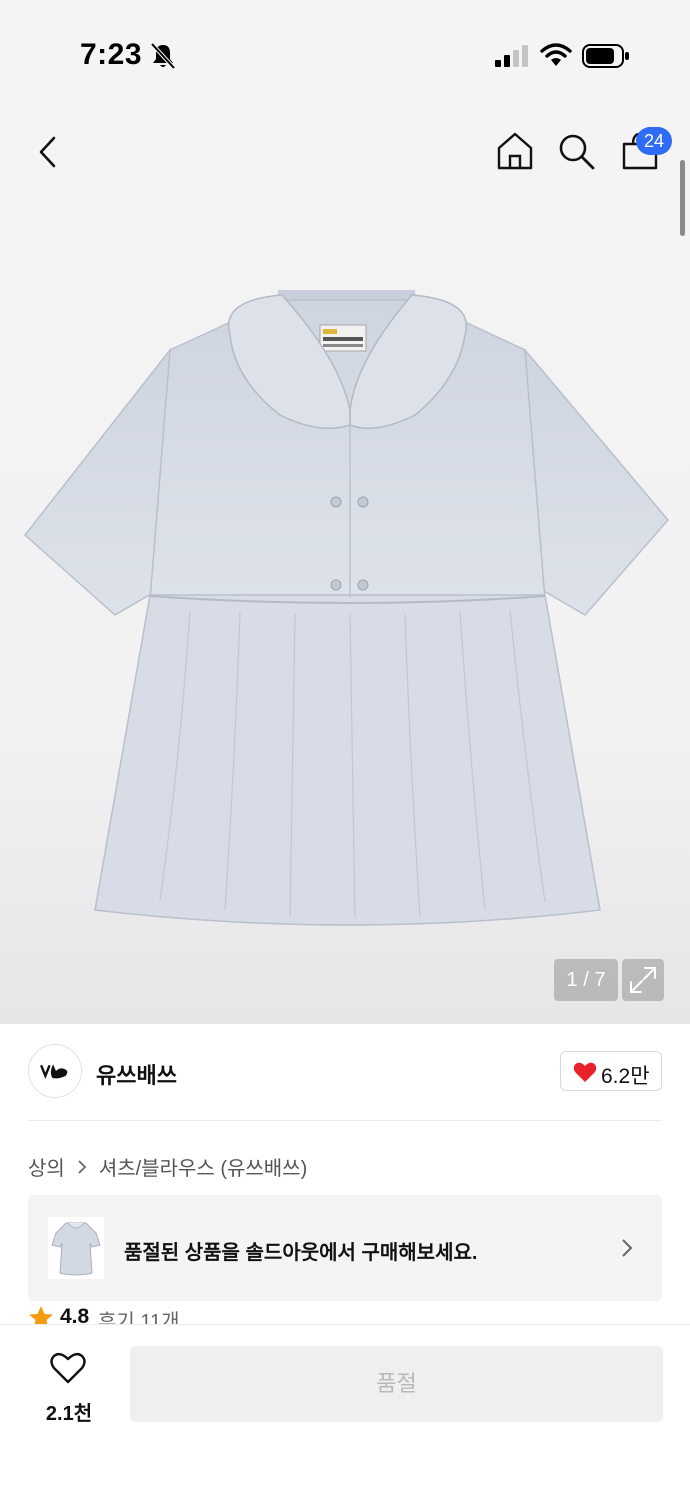 This screenshot has height=1500, width=690. Describe the element at coordinates (511, 56) in the screenshot. I see `signal-icon` at that location.